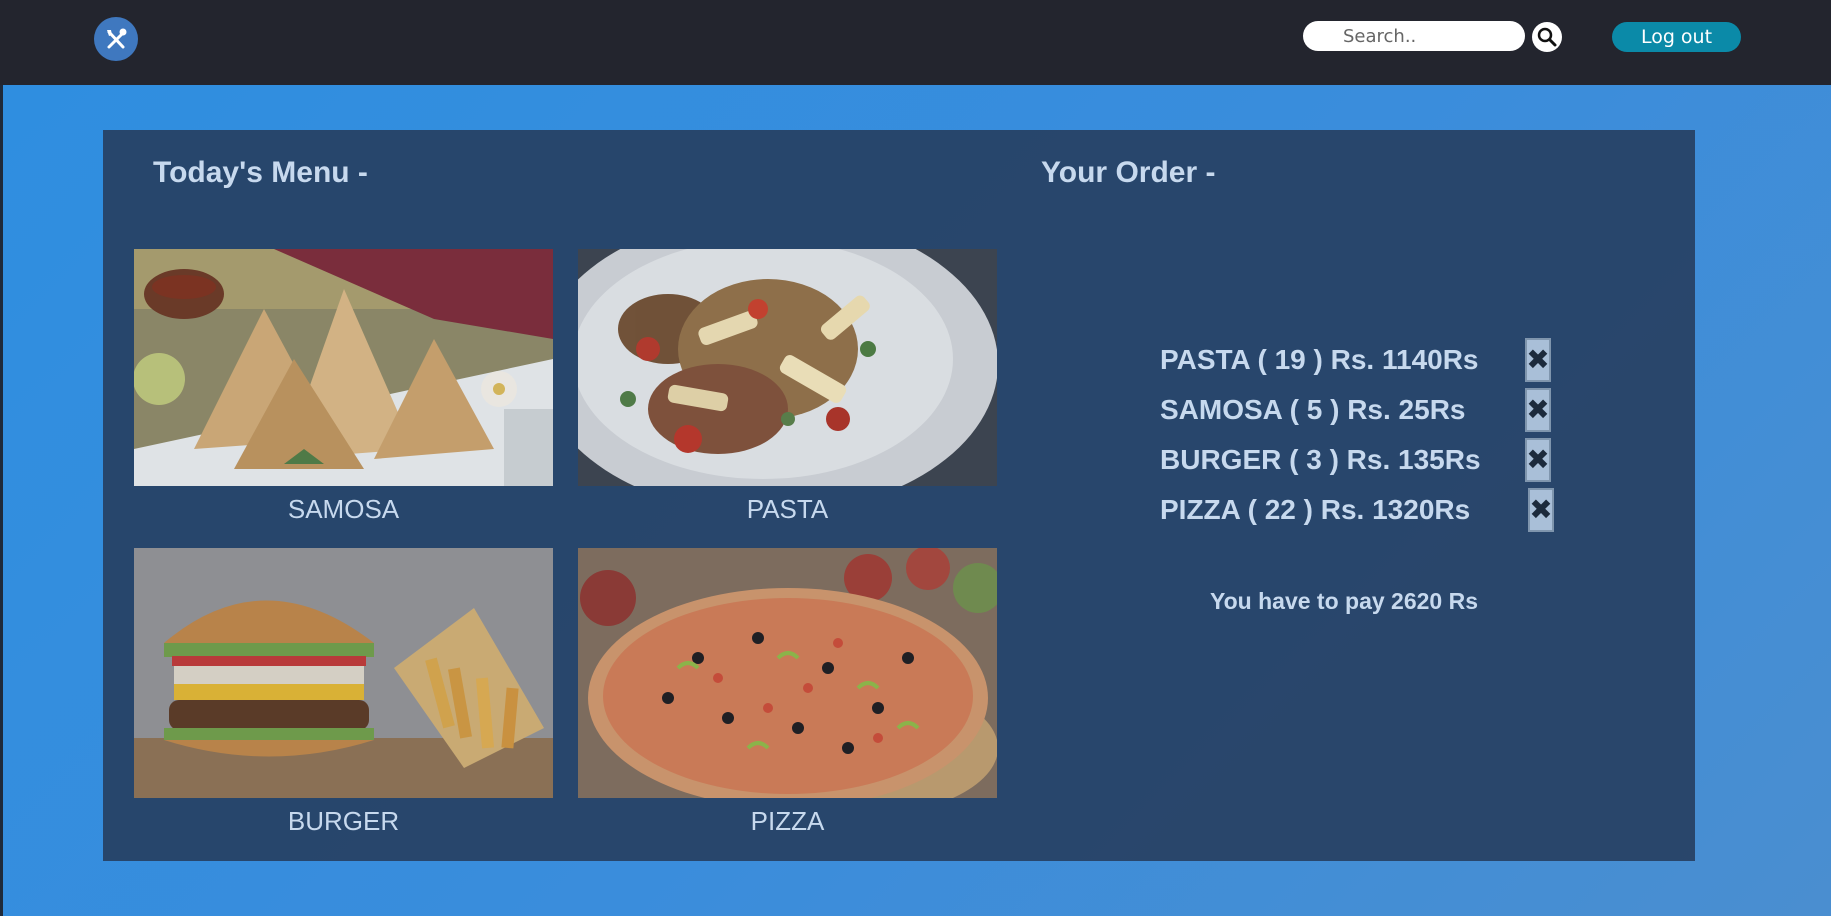 This screenshot has width=1831, height=916. I want to click on order-row: BURGER ( 3 ) Rs. 135Rs ✖, so click(1357, 460).